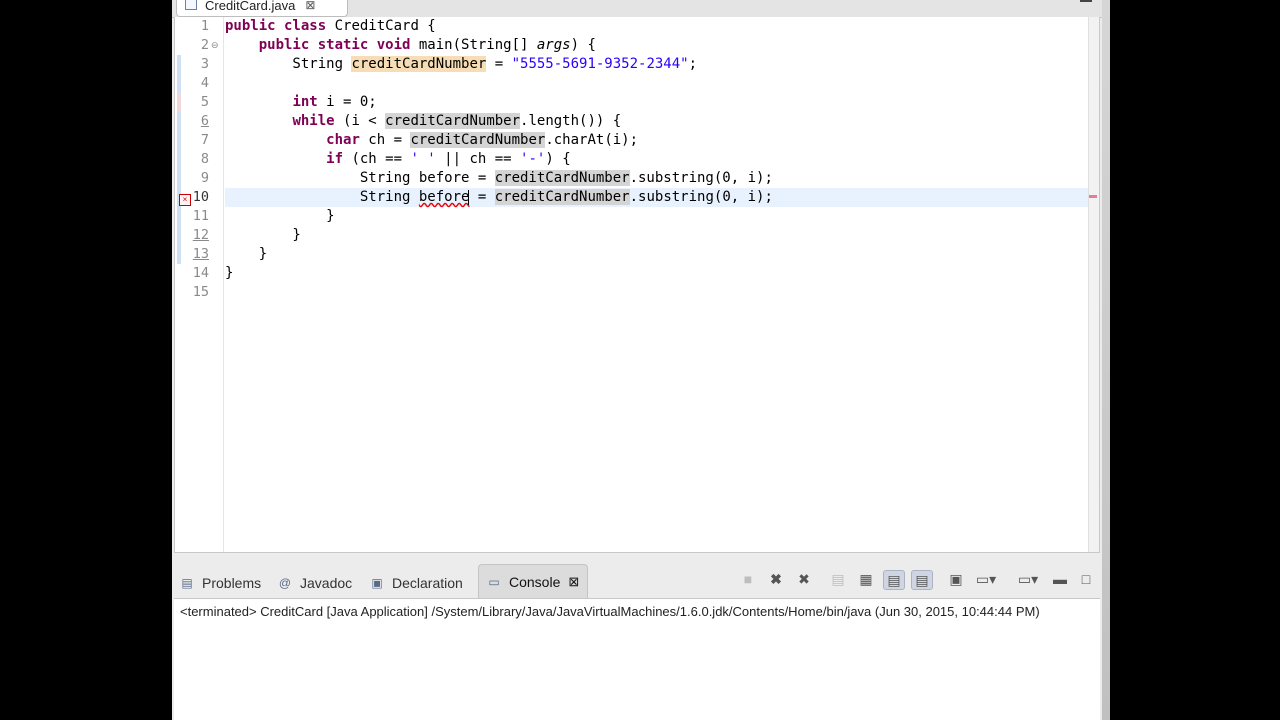 This screenshot has width=1280, height=720. I want to click on error-overview-marker, so click(1093, 196).